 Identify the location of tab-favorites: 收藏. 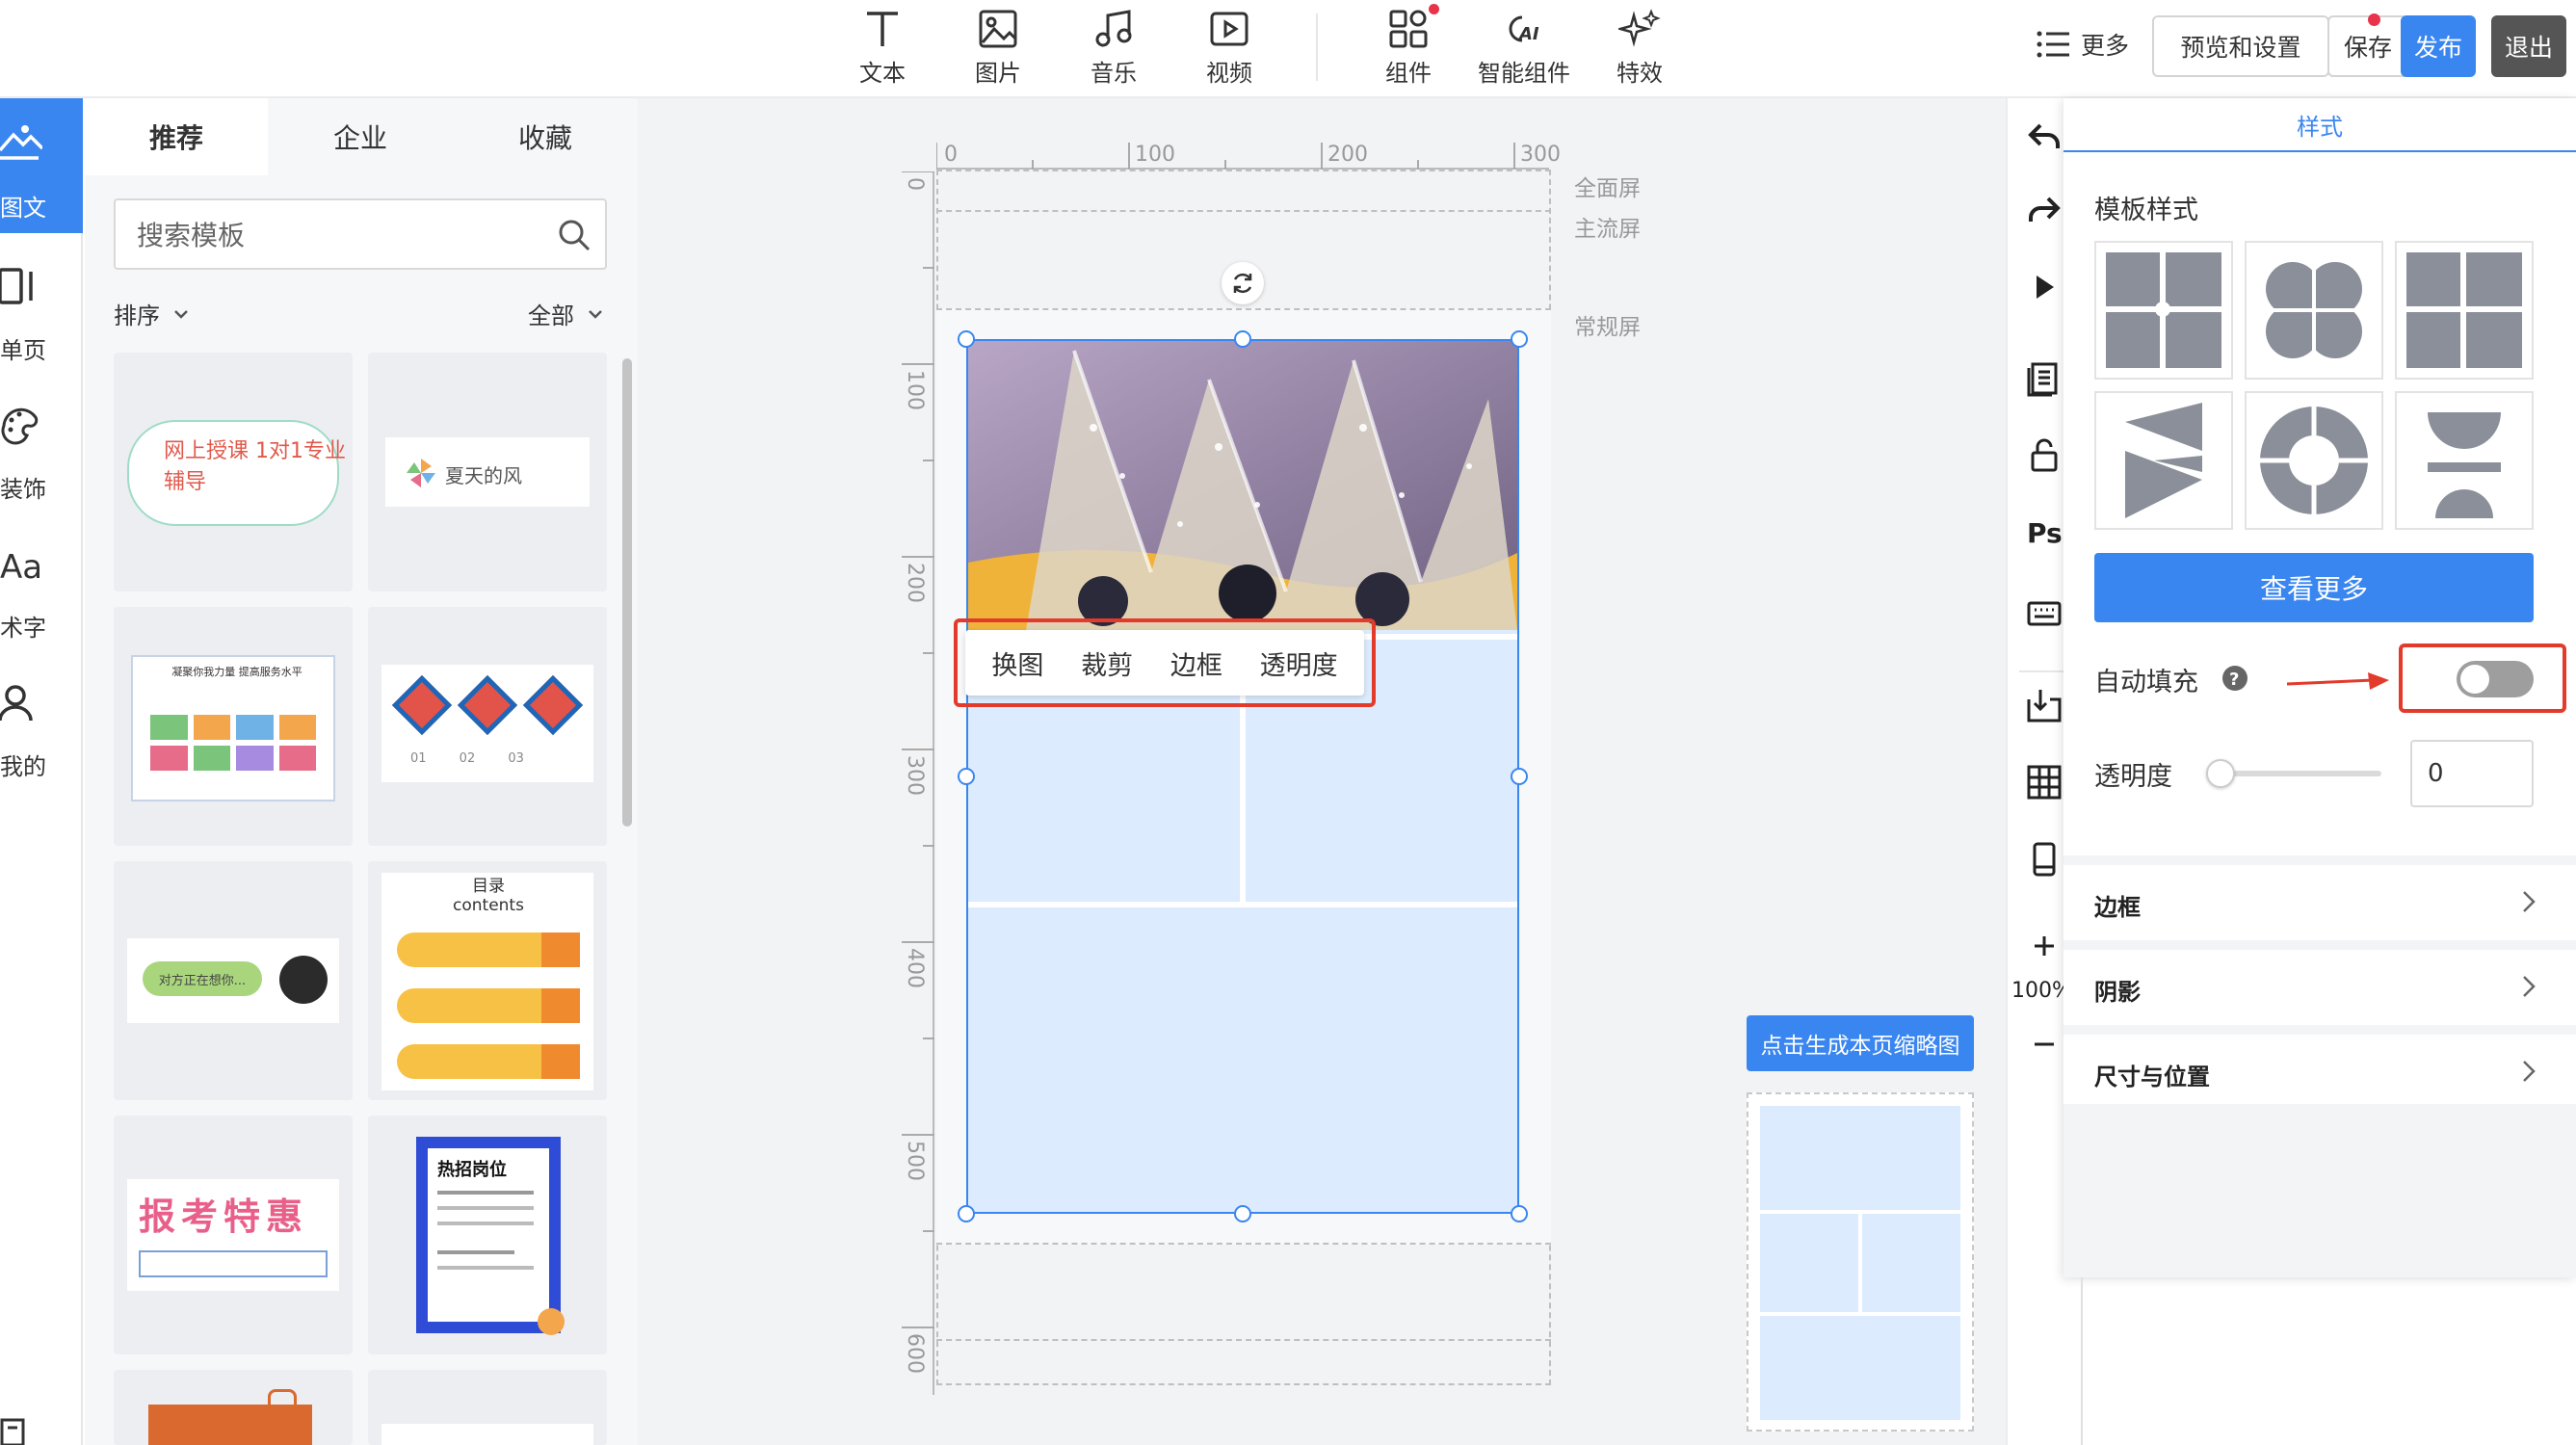
(545, 136).